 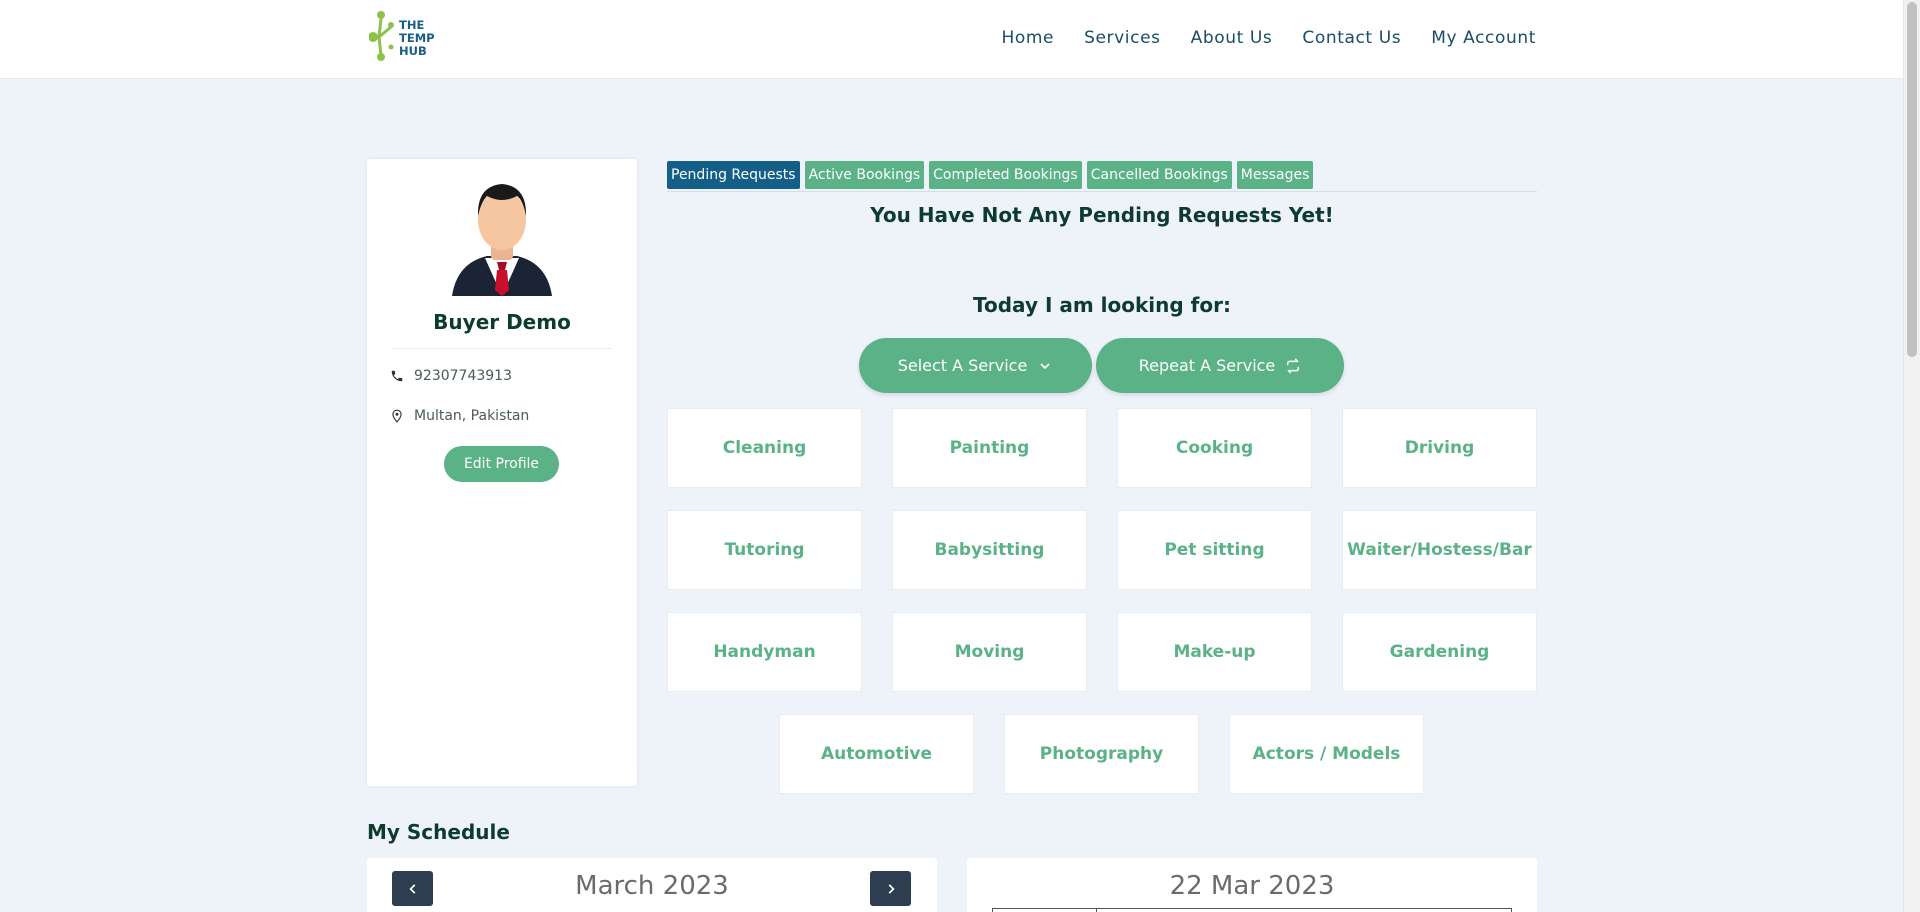 I want to click on select-service-button: Select A Service, so click(x=975, y=365).